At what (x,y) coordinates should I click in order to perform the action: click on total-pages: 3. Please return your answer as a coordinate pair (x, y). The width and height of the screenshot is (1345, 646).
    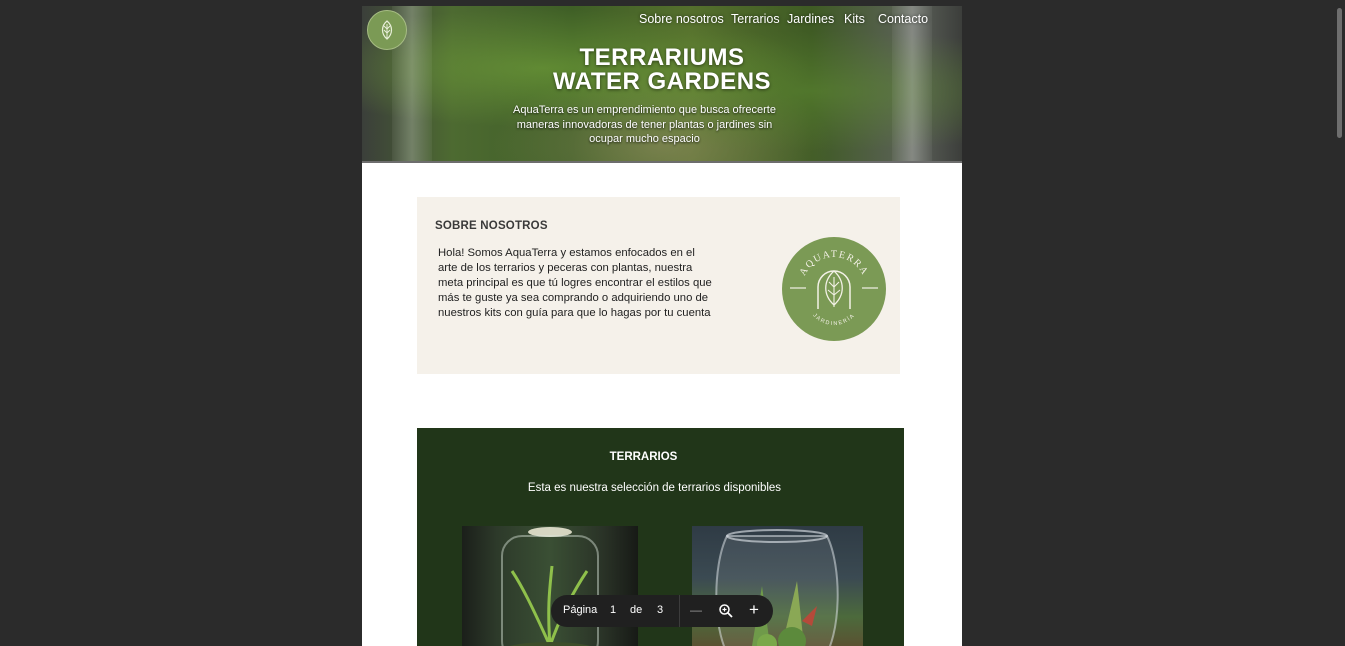
    Looking at the image, I should click on (660, 610).